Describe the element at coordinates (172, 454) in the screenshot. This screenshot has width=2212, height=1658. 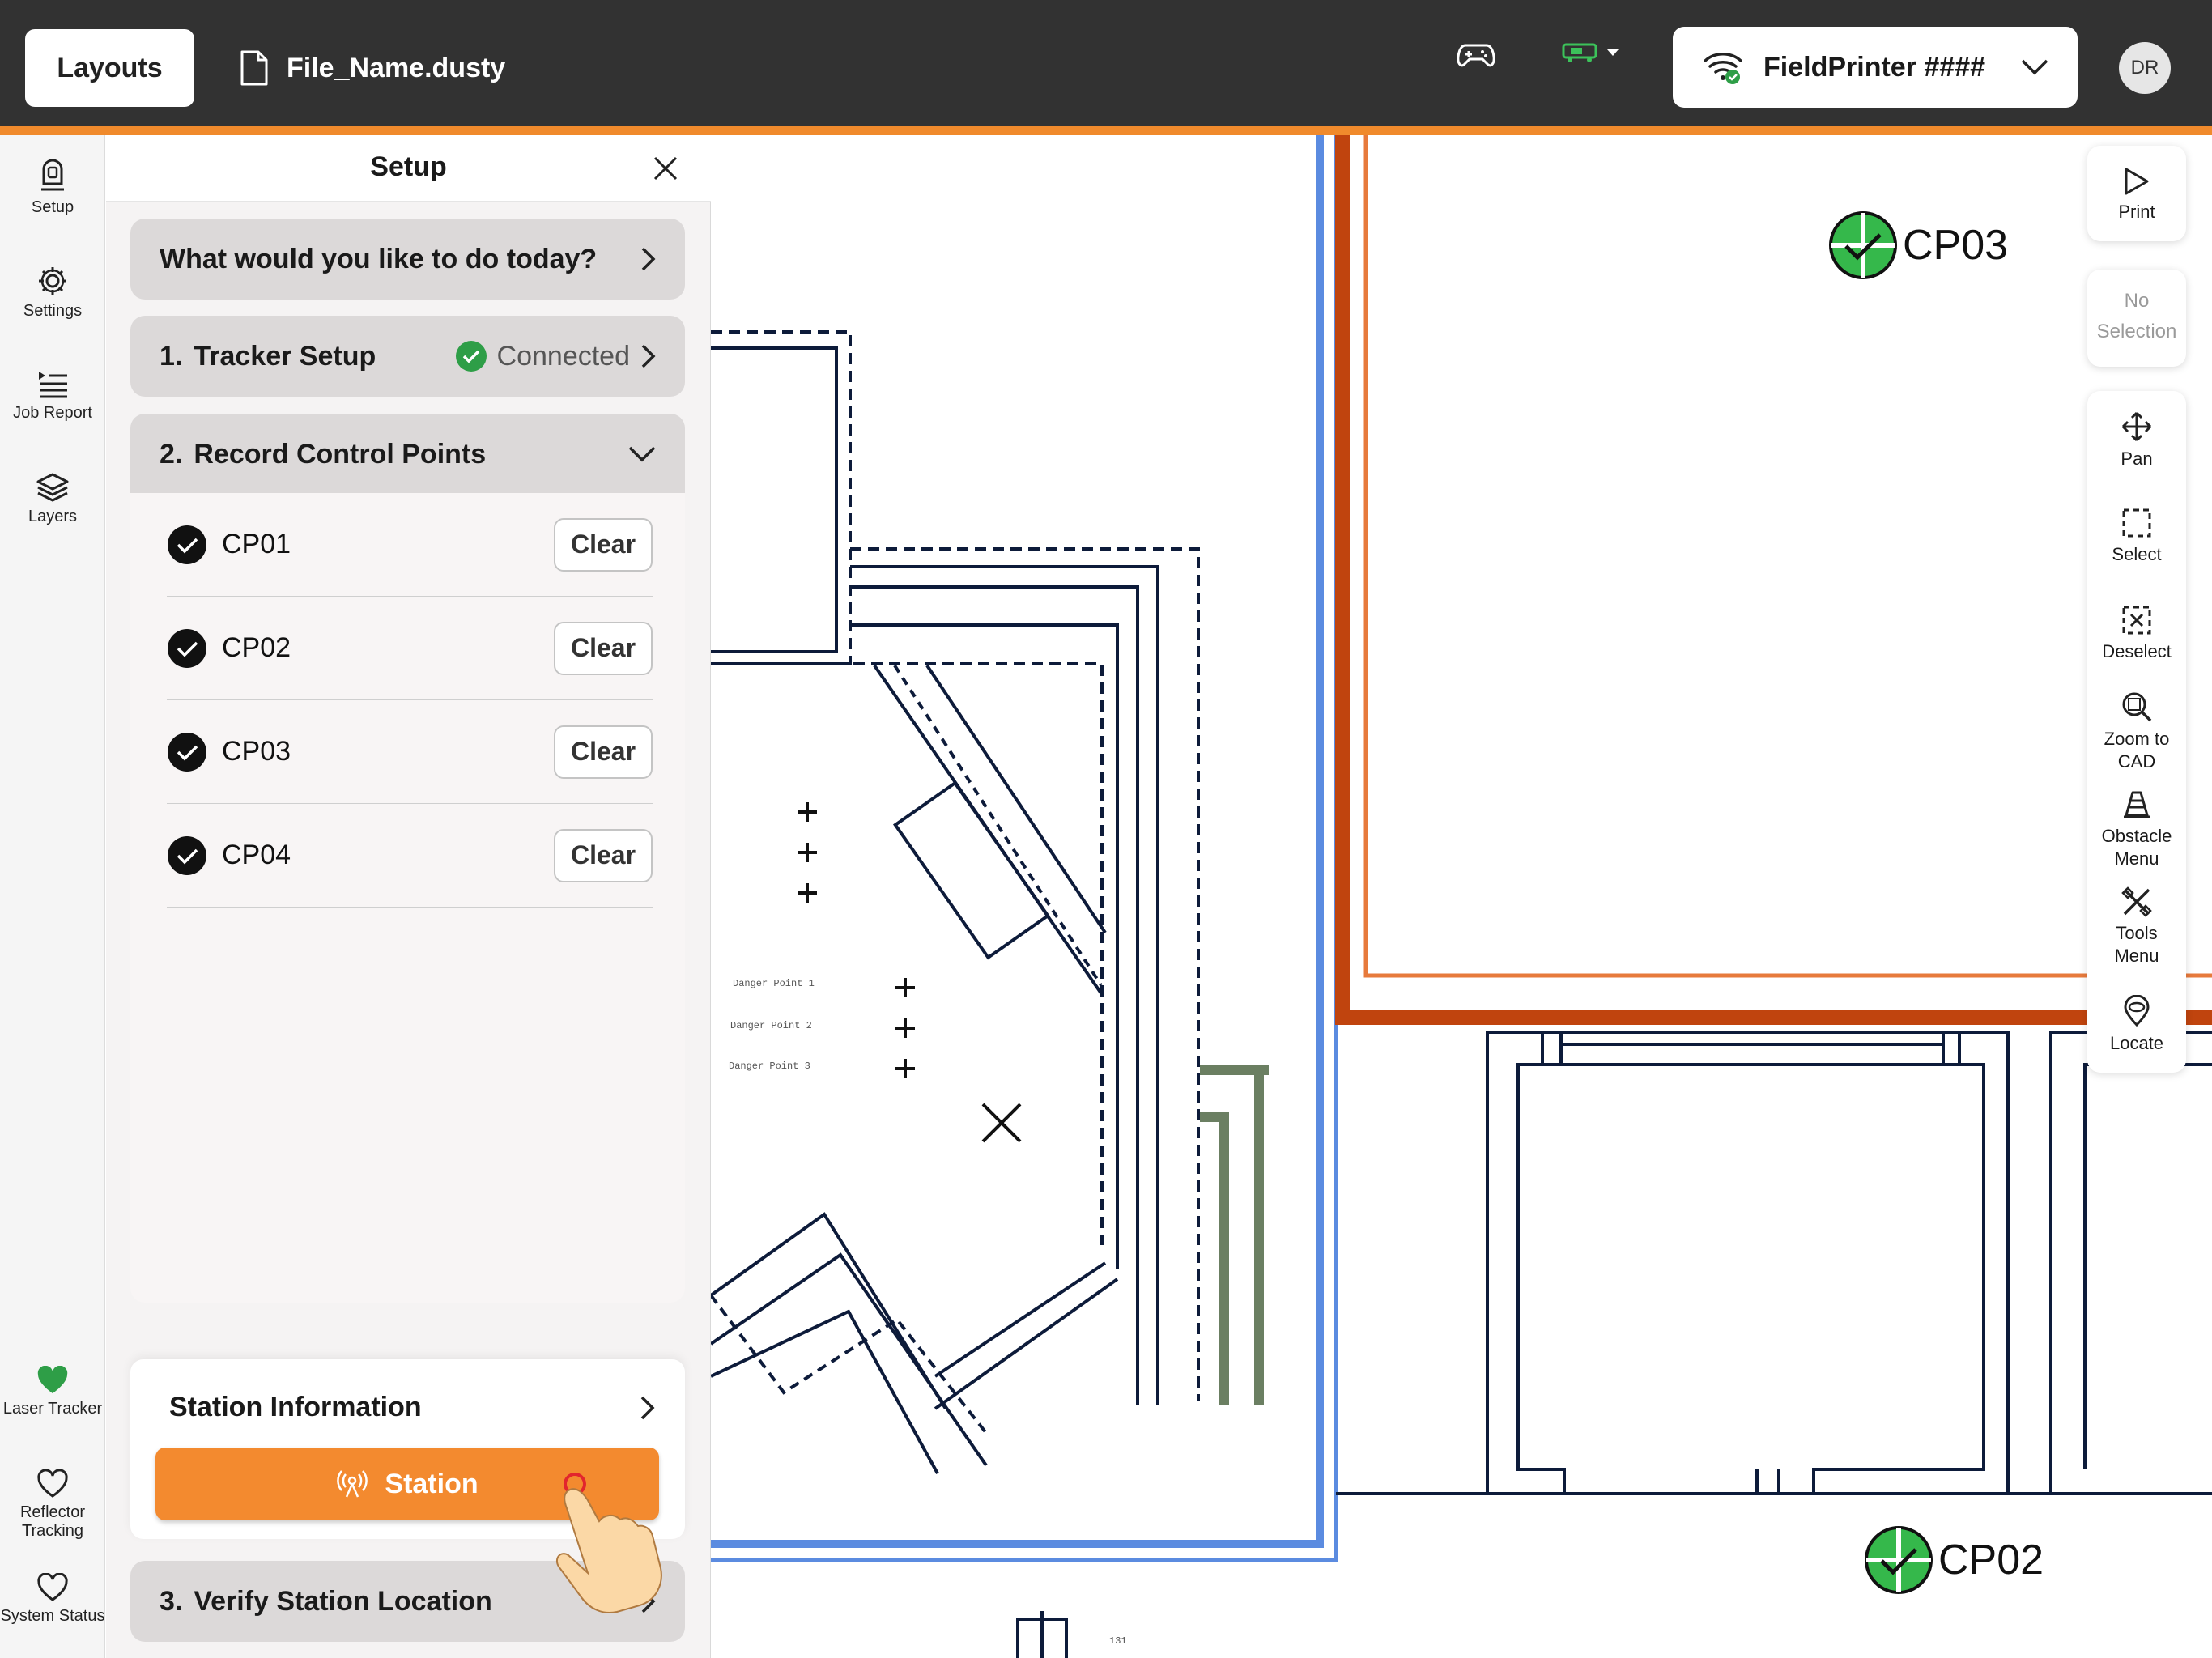
I see `step-number: 2.` at that location.